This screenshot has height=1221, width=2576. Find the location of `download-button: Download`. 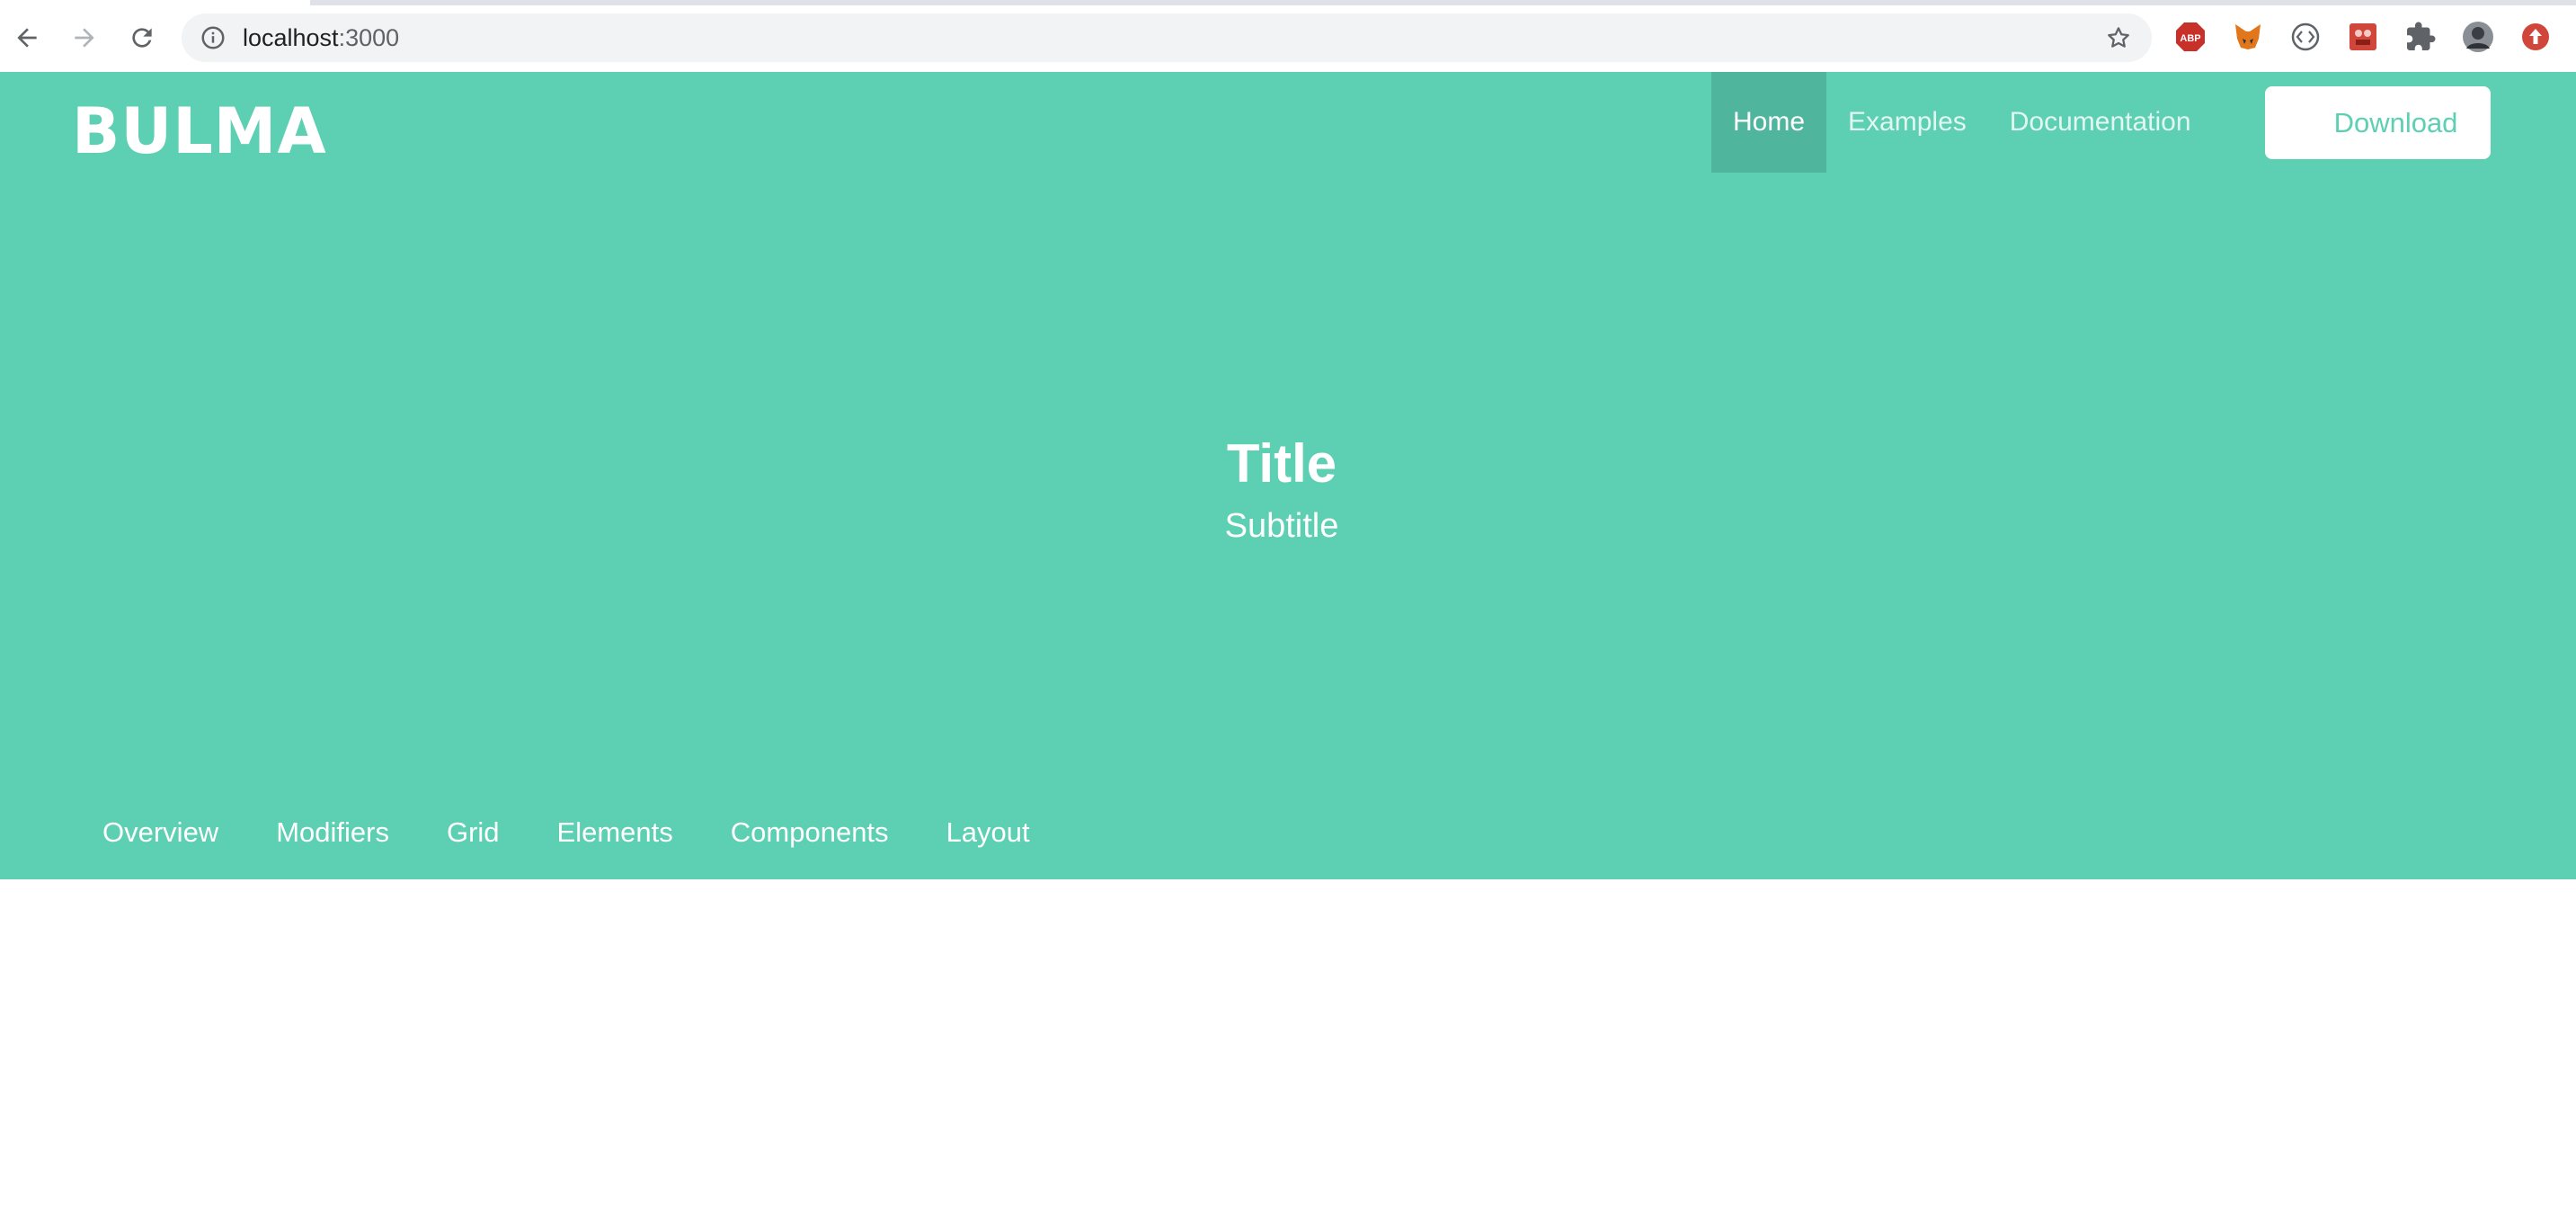

download-button: Download is located at coordinates (2378, 122).